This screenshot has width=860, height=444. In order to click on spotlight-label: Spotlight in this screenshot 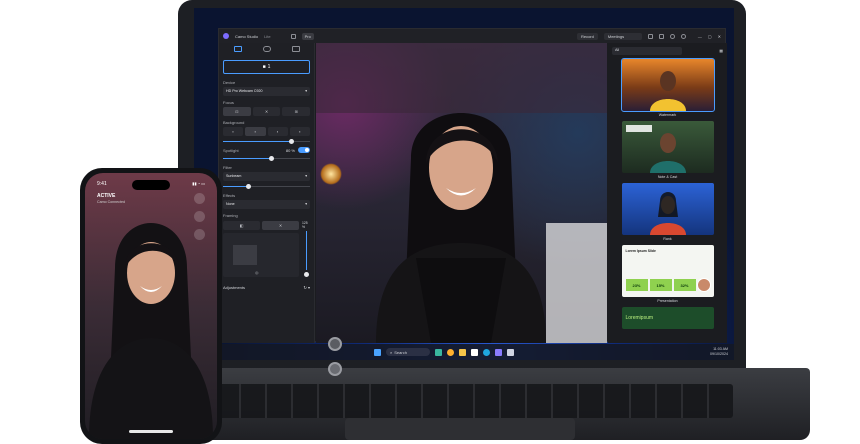, I will do `click(231, 150)`.